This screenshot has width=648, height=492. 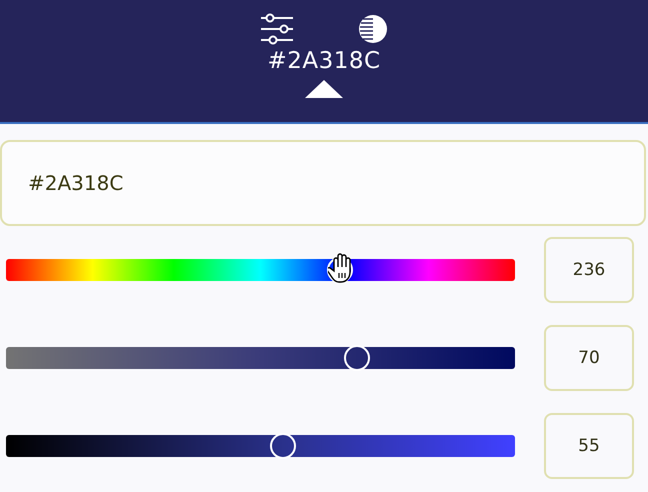 I want to click on pointer-icon, so click(x=324, y=89).